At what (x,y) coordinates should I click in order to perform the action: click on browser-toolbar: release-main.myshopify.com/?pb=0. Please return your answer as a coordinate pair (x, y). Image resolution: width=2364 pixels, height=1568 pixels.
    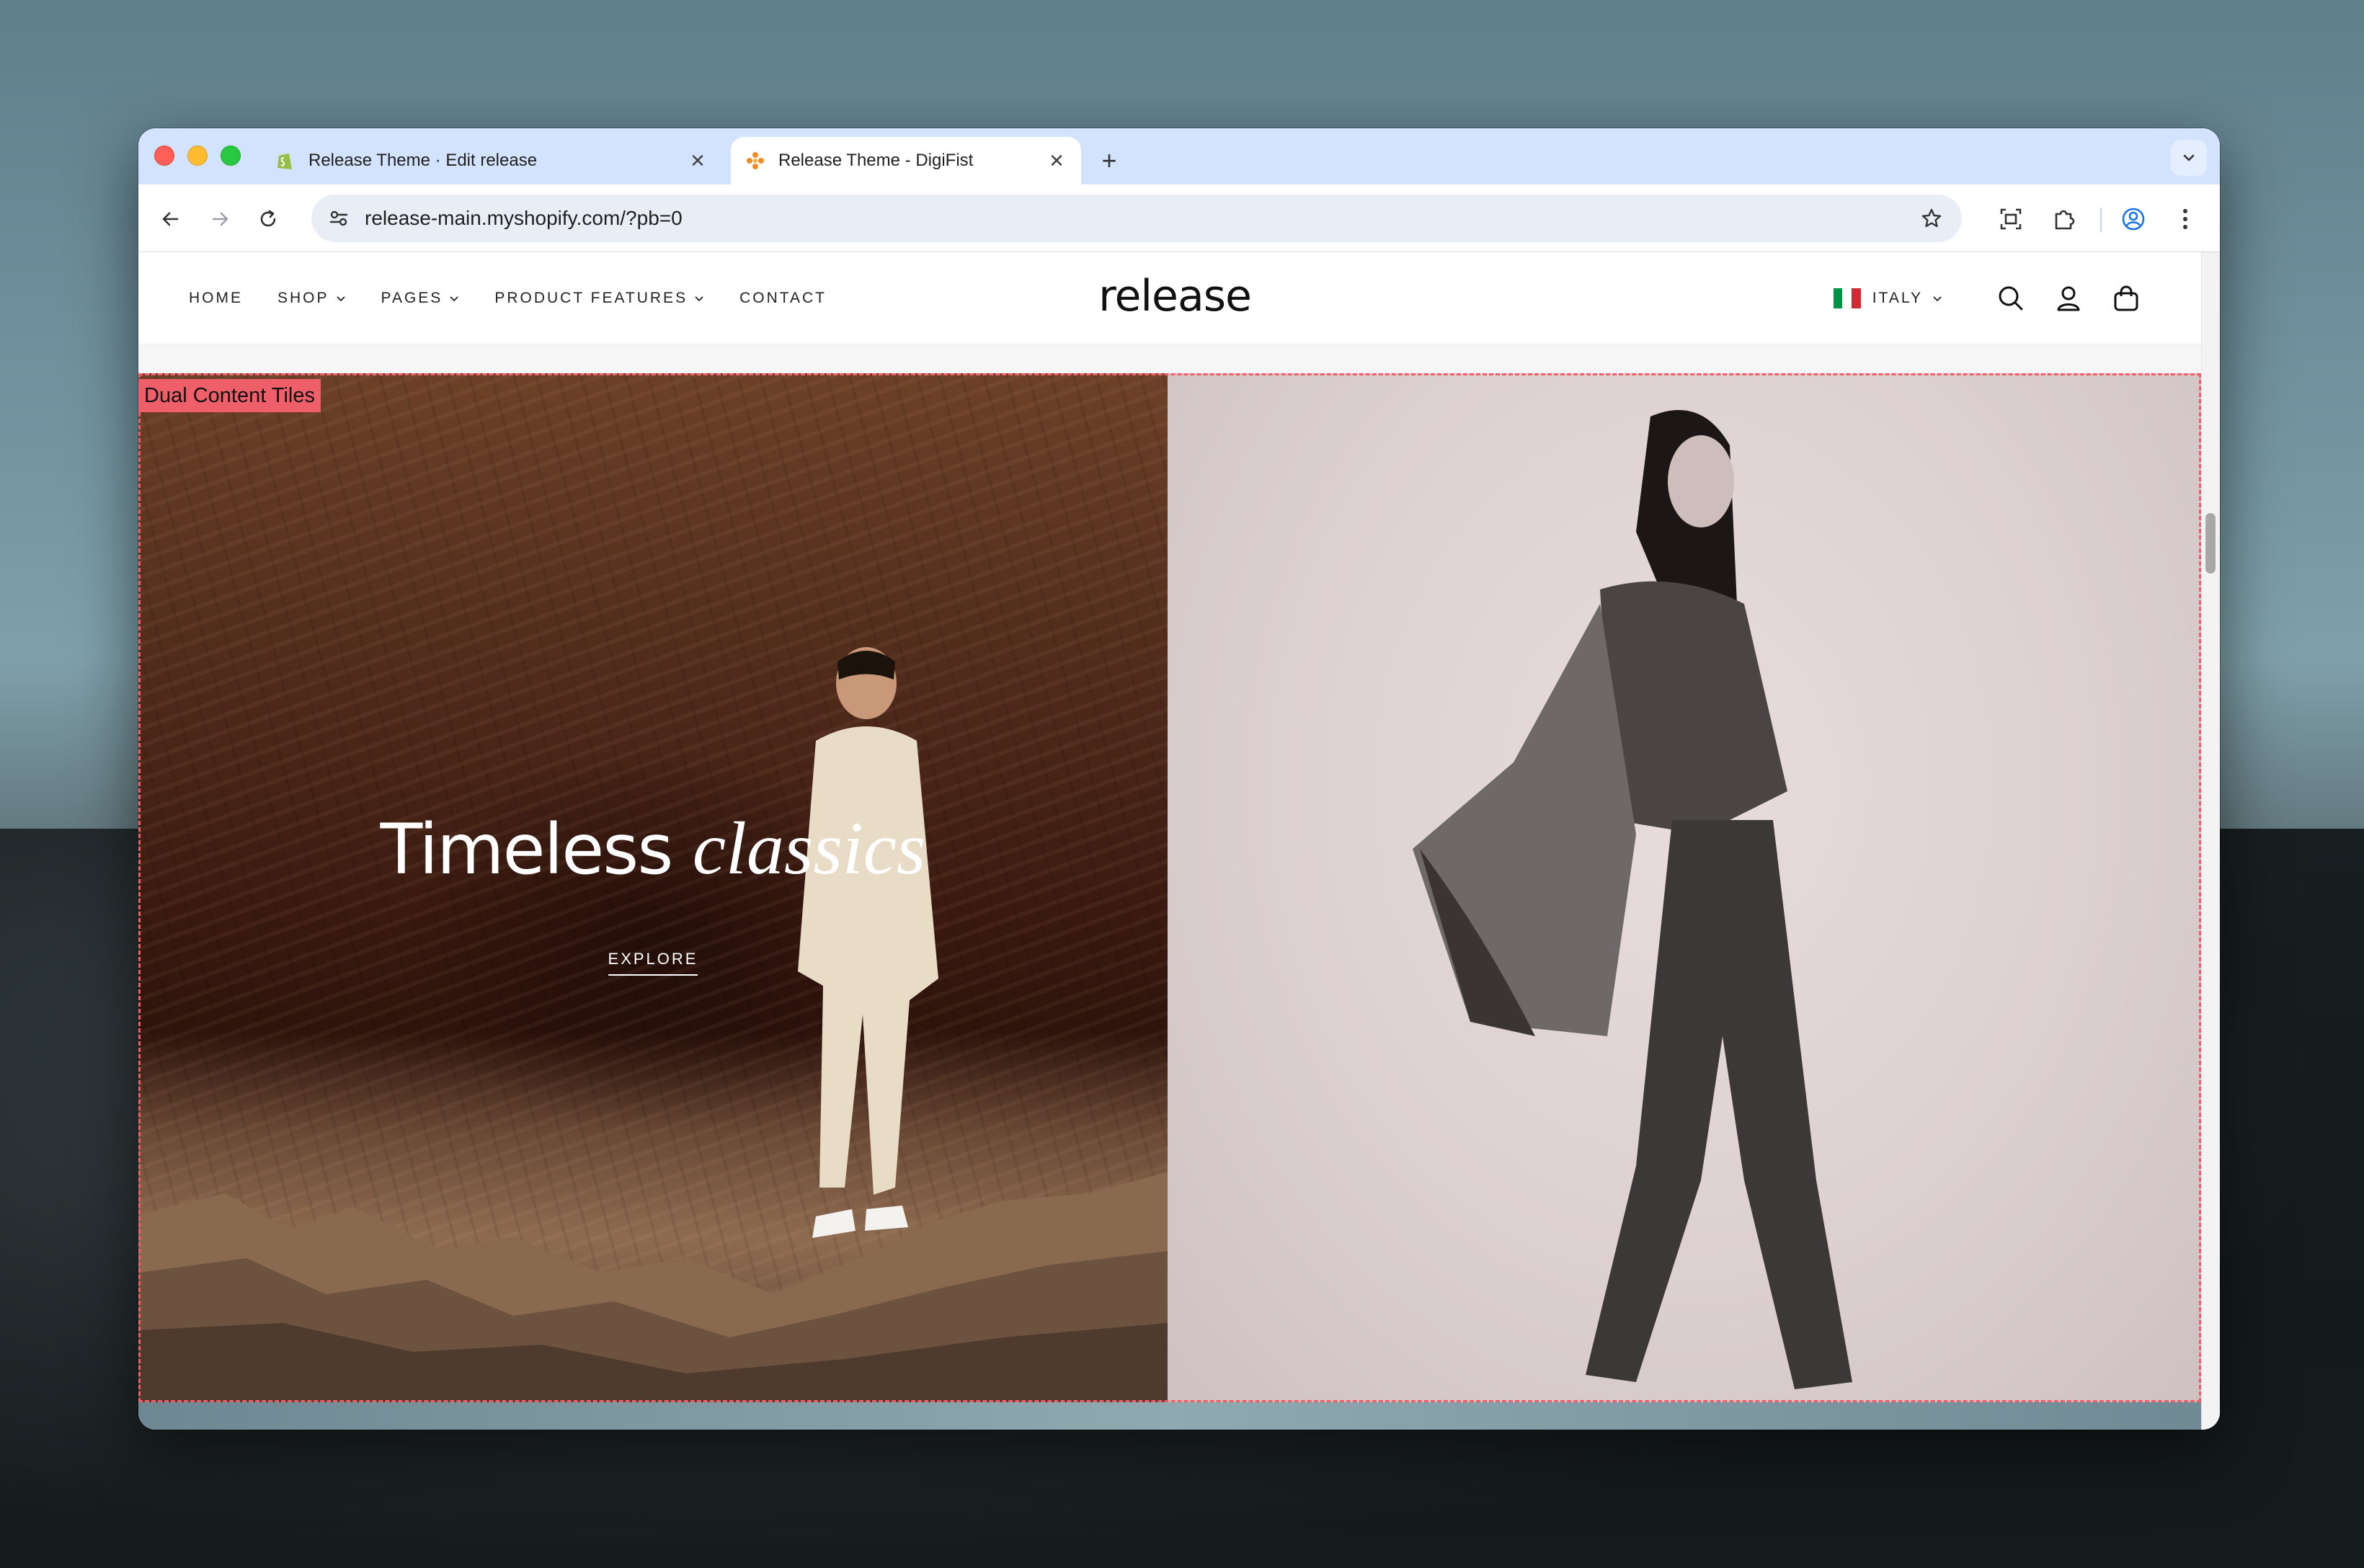
    Looking at the image, I should click on (1179, 218).